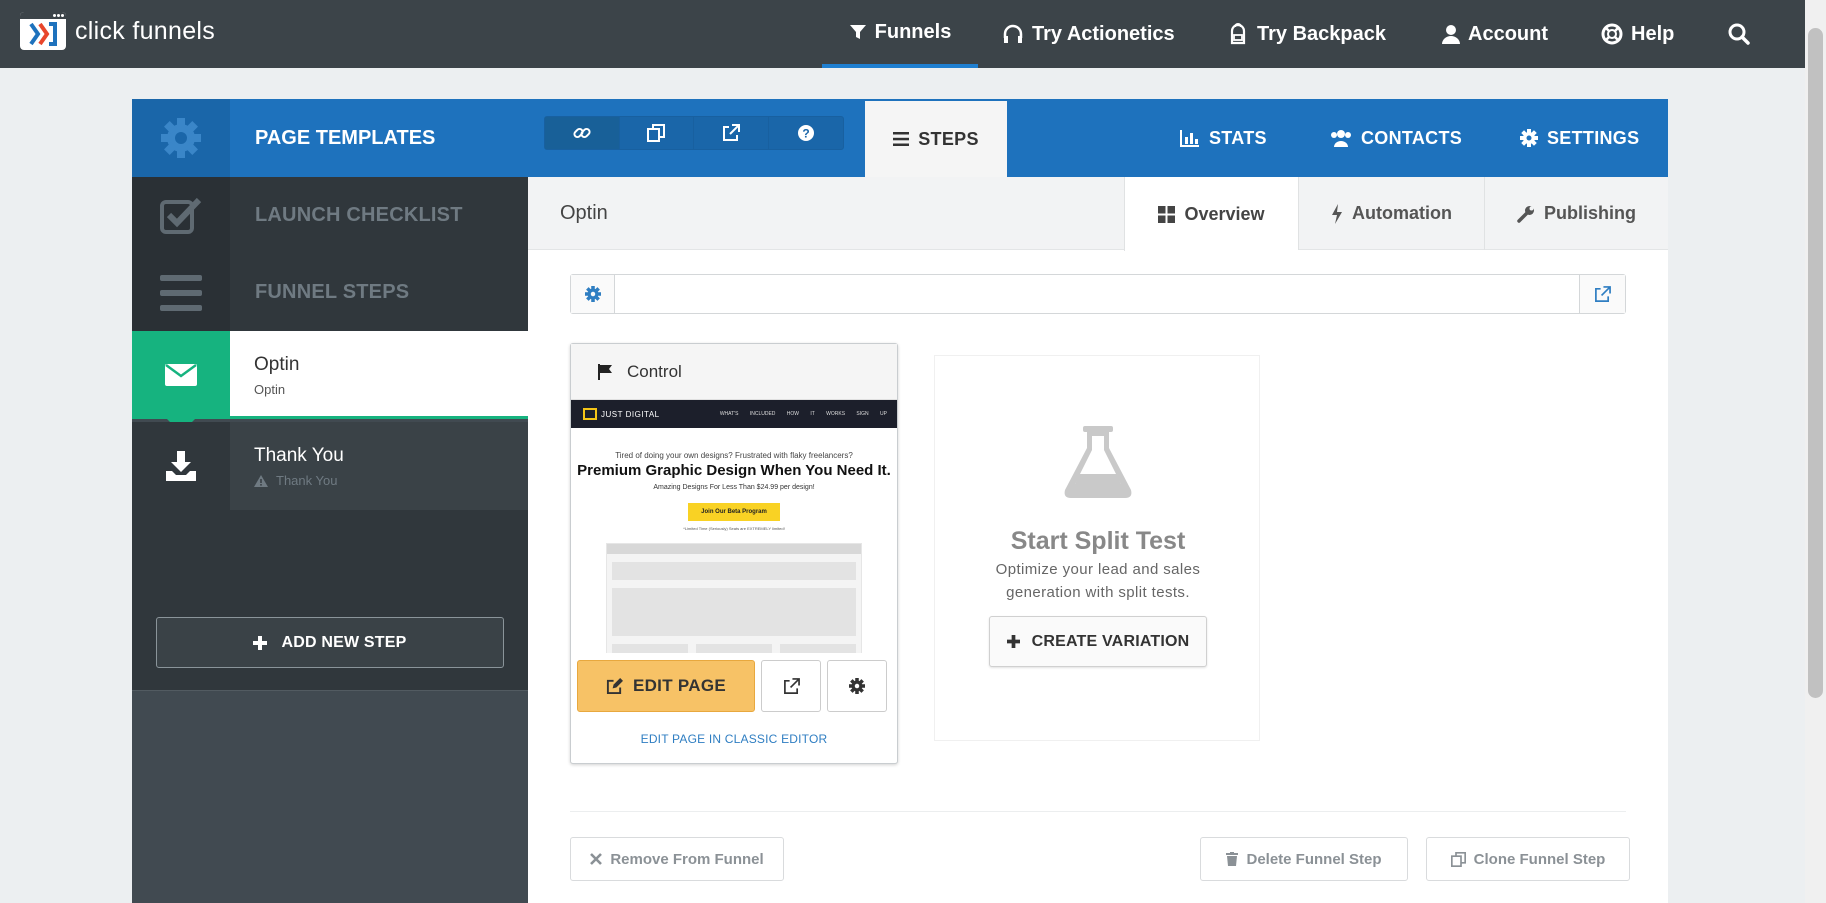 This screenshot has height=903, width=1826. What do you see at coordinates (1525, 214) in the screenshot?
I see `wrench-icon` at bounding box center [1525, 214].